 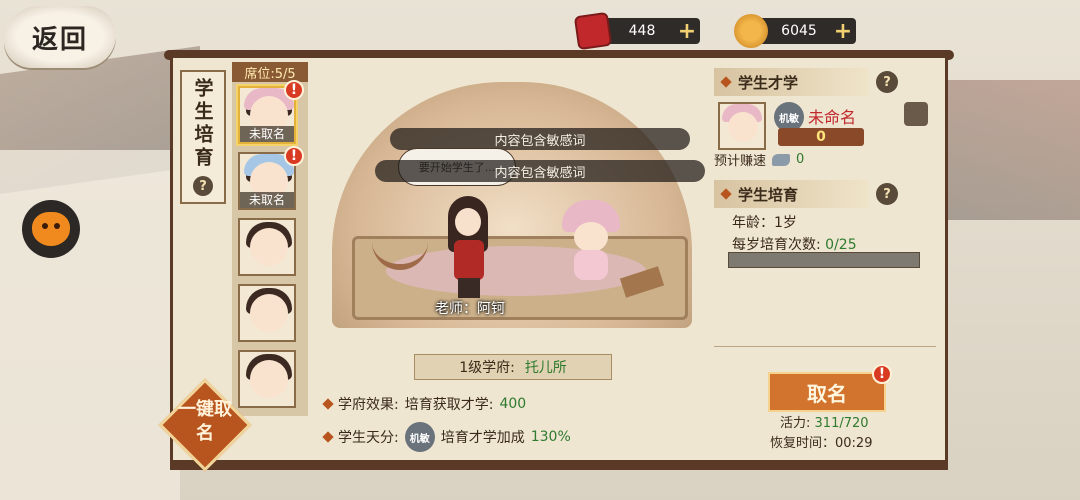 I want to click on pumpkin-shortcut-button, so click(x=51, y=229).